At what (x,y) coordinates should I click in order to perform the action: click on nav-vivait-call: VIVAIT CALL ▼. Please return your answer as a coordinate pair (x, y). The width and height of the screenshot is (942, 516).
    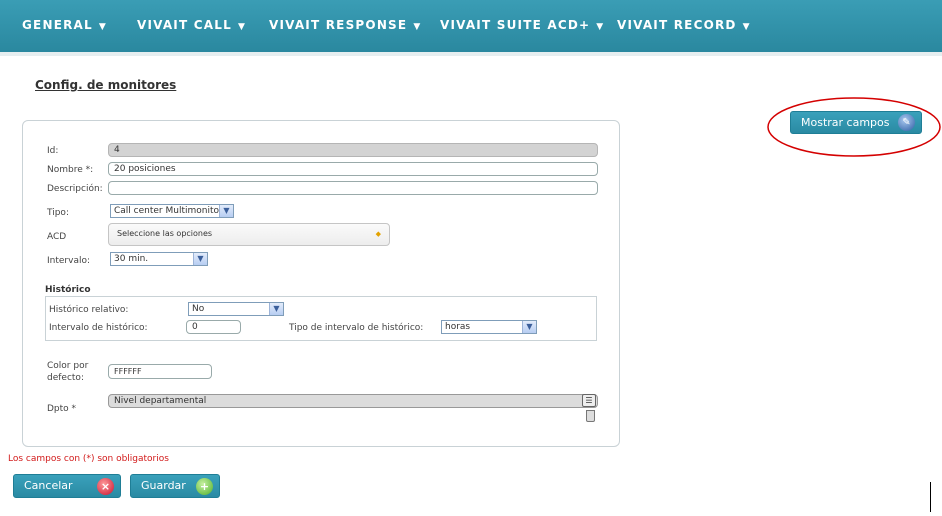
    Looking at the image, I should click on (191, 25).